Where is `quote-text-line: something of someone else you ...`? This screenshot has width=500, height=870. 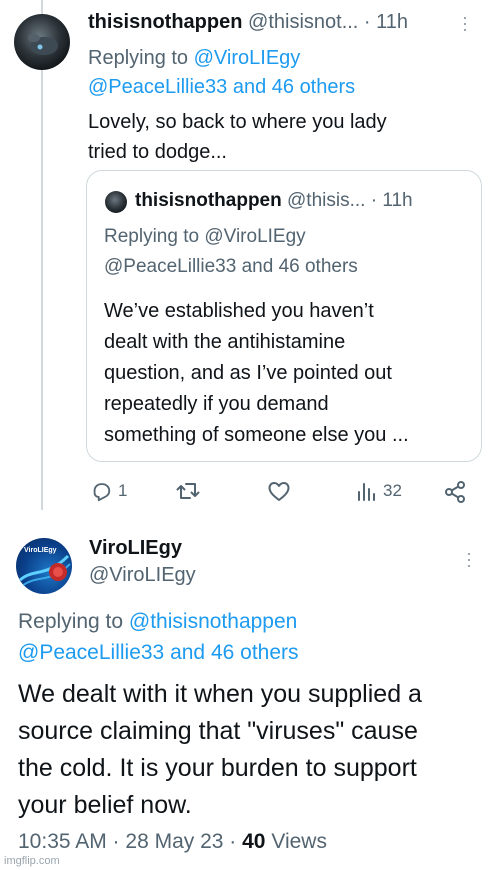 quote-text-line: something of someone else you ... is located at coordinates (256, 435).